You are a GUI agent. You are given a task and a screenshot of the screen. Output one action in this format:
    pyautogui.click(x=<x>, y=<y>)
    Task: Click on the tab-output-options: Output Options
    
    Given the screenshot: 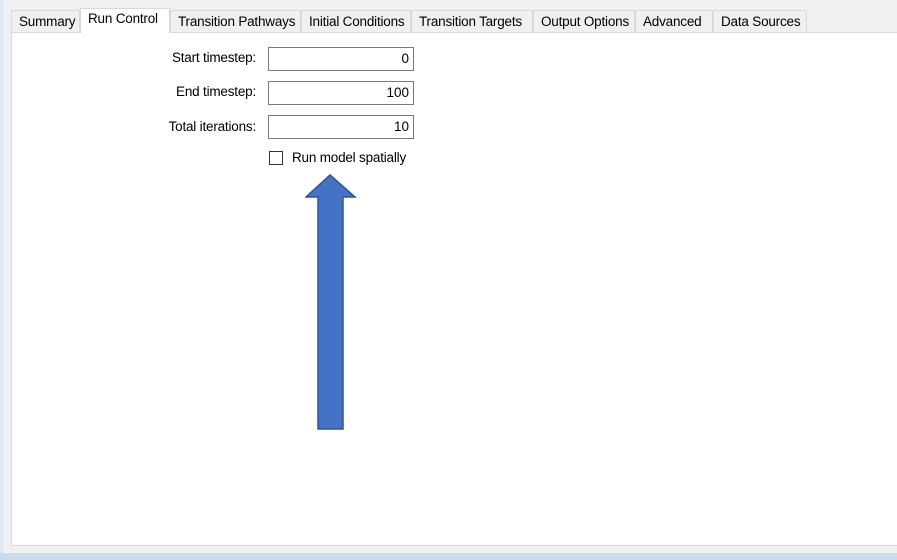 What is the action you would take?
    pyautogui.click(x=584, y=21)
    